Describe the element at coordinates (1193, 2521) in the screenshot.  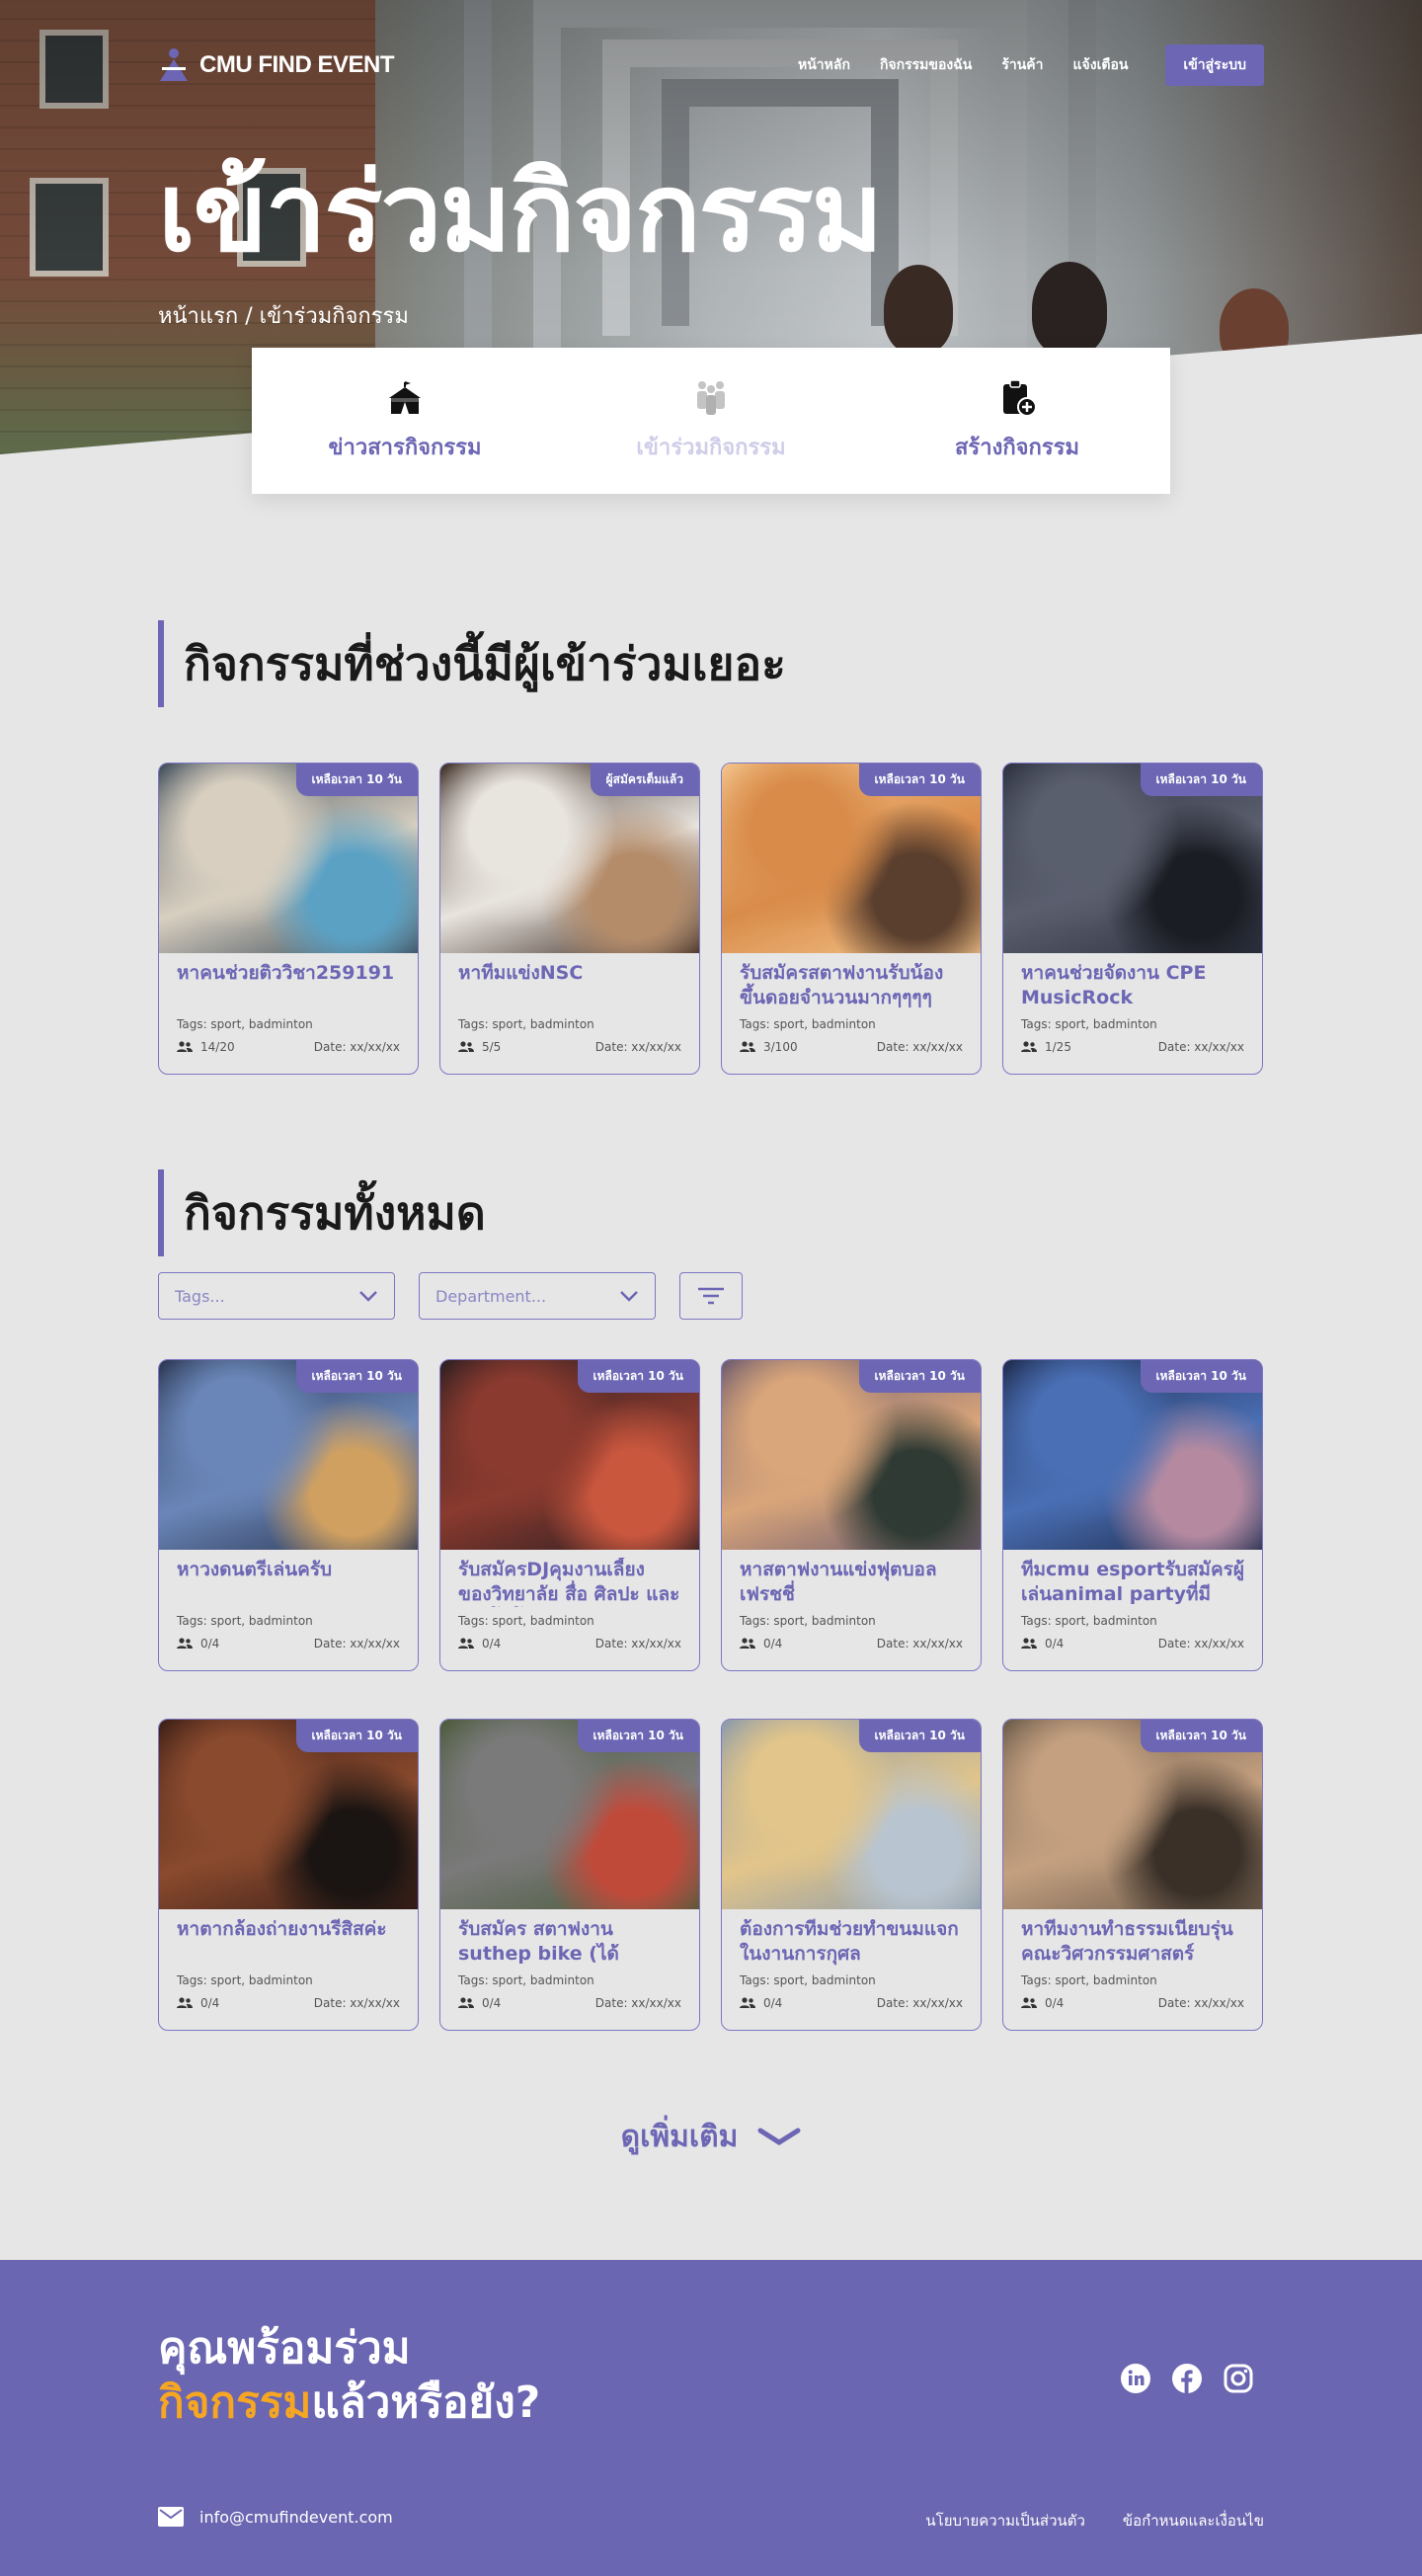
I see `terms-link: ข้อกำหนดและเงื่อนไข` at that location.